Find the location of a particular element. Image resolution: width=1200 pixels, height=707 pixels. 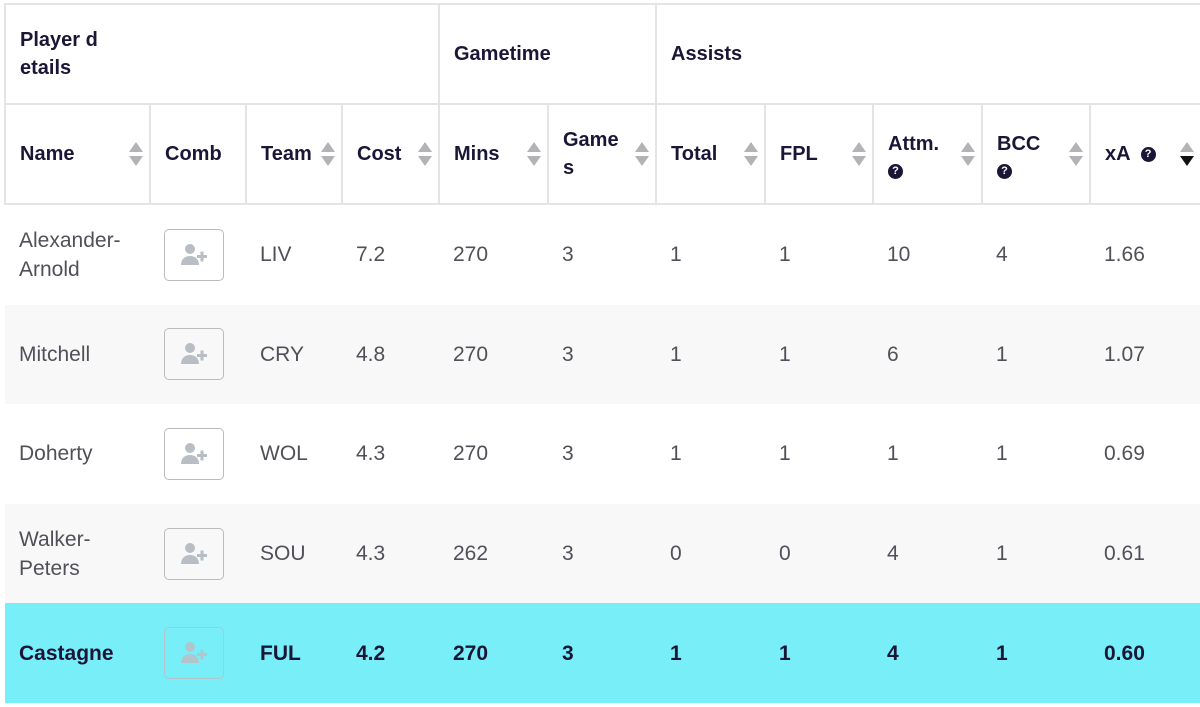

cost-cell: 4.2 is located at coordinates (390, 653).